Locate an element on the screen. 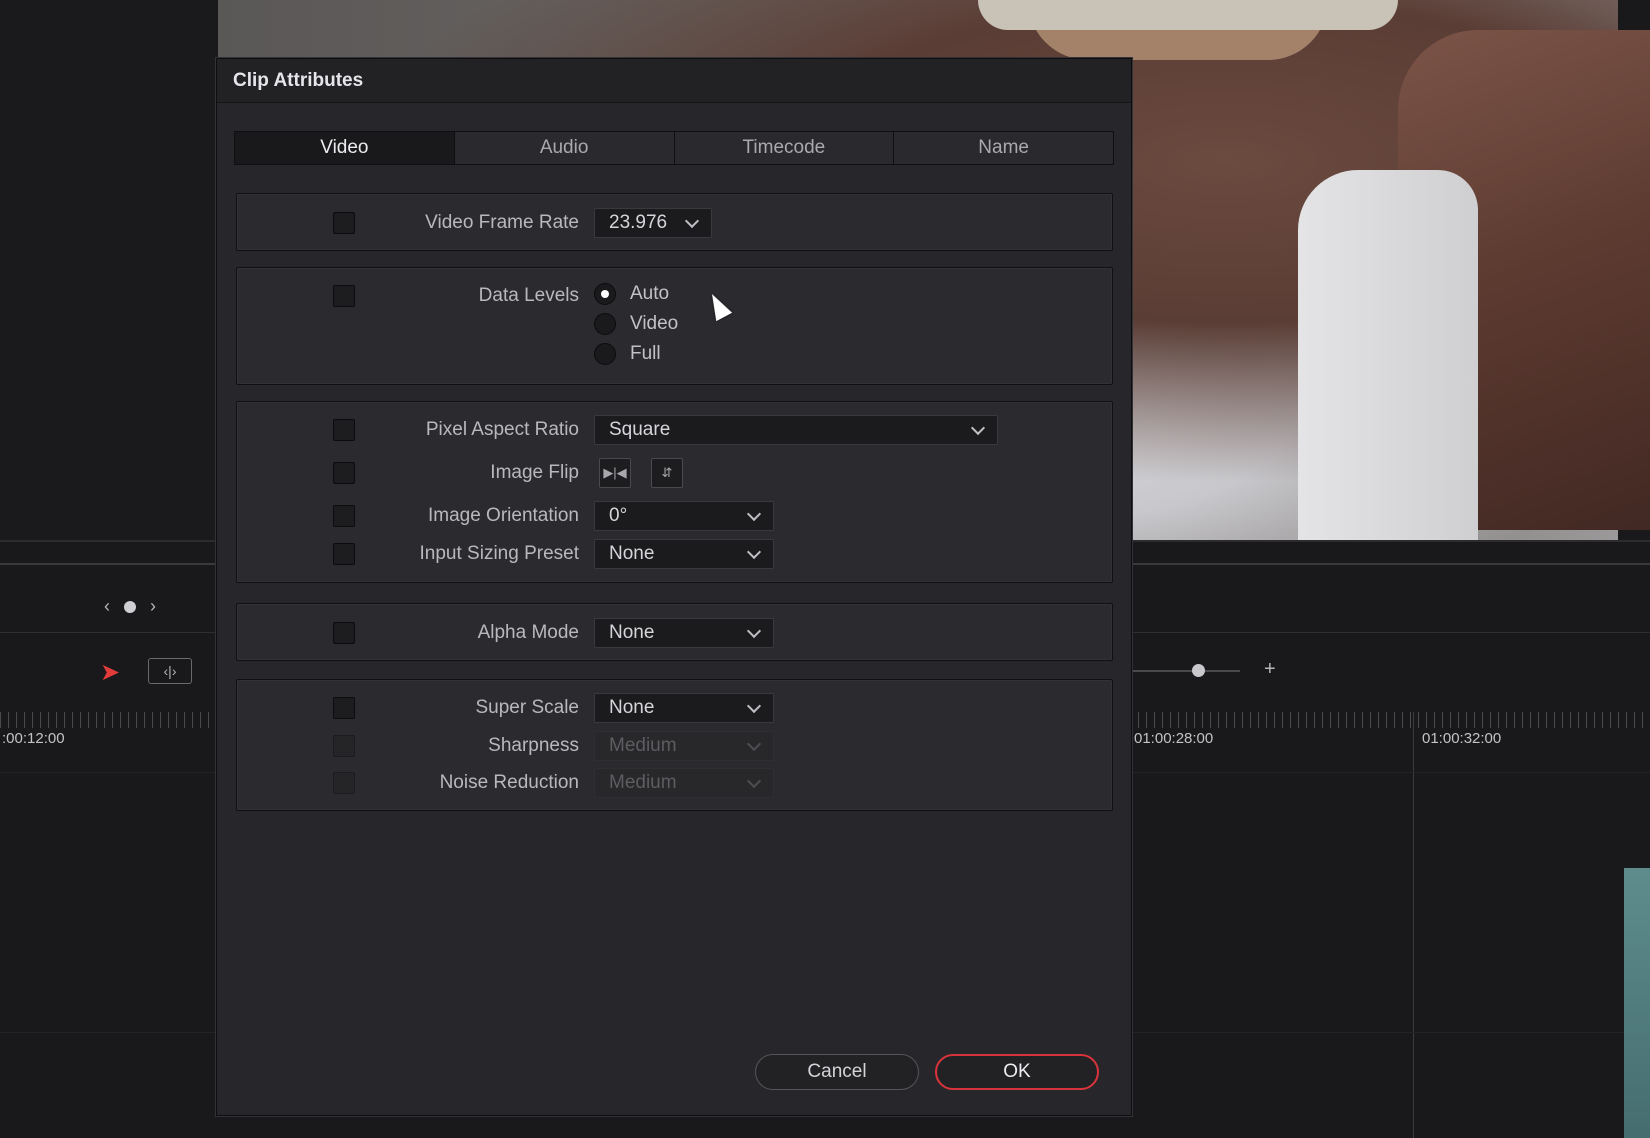 The width and height of the screenshot is (1650, 1138). data-levels-video: Video is located at coordinates (636, 324).